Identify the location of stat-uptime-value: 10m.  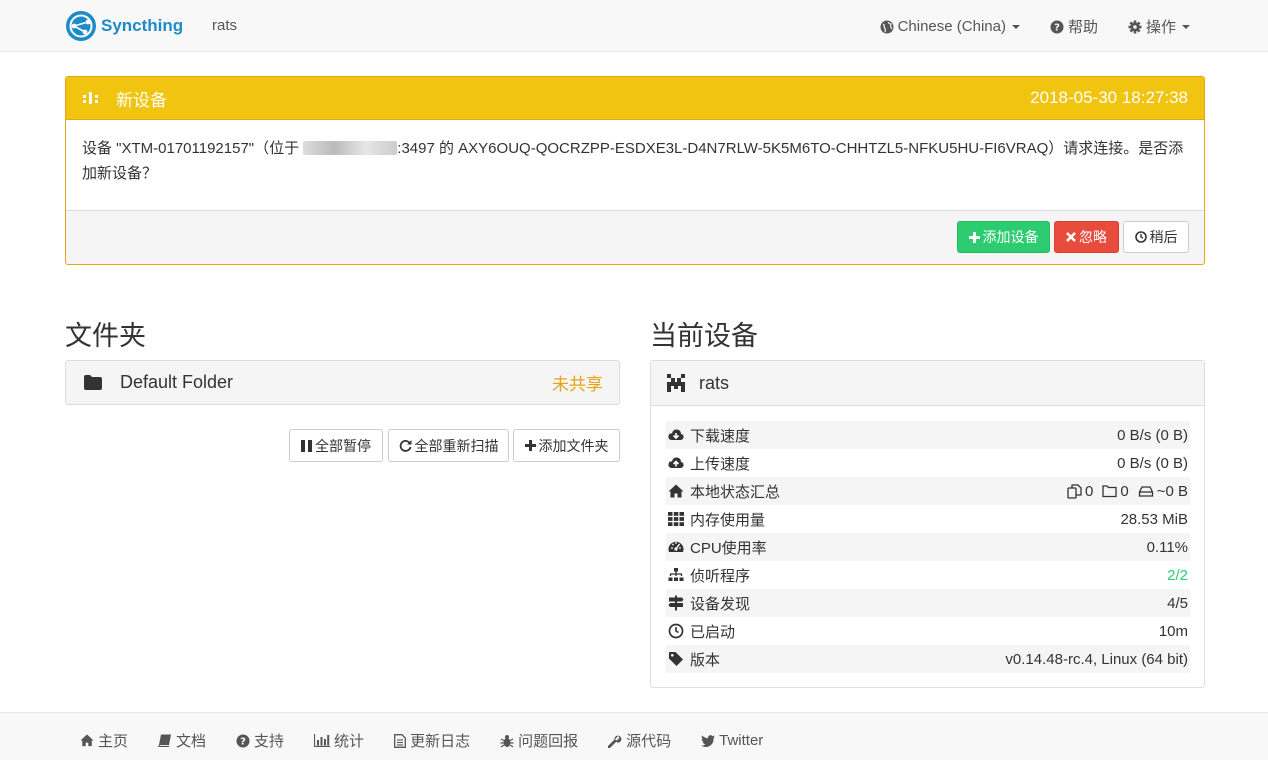
(1173, 631).